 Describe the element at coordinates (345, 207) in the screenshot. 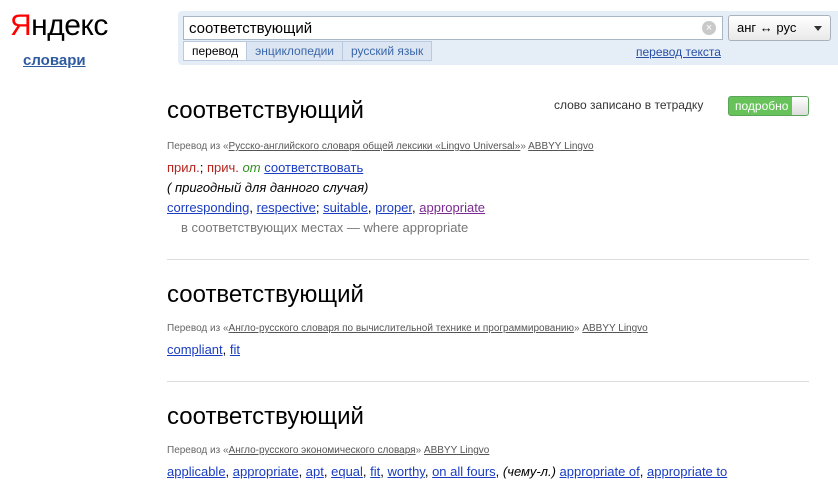

I see `translation-link: suitable` at that location.